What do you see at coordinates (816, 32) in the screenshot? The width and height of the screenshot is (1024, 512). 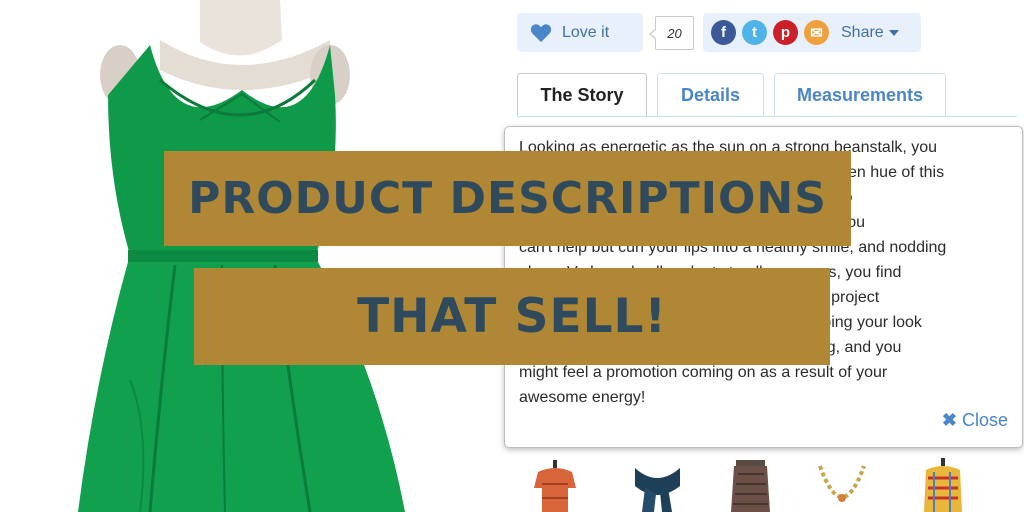 I see `email-icon: ✉` at bounding box center [816, 32].